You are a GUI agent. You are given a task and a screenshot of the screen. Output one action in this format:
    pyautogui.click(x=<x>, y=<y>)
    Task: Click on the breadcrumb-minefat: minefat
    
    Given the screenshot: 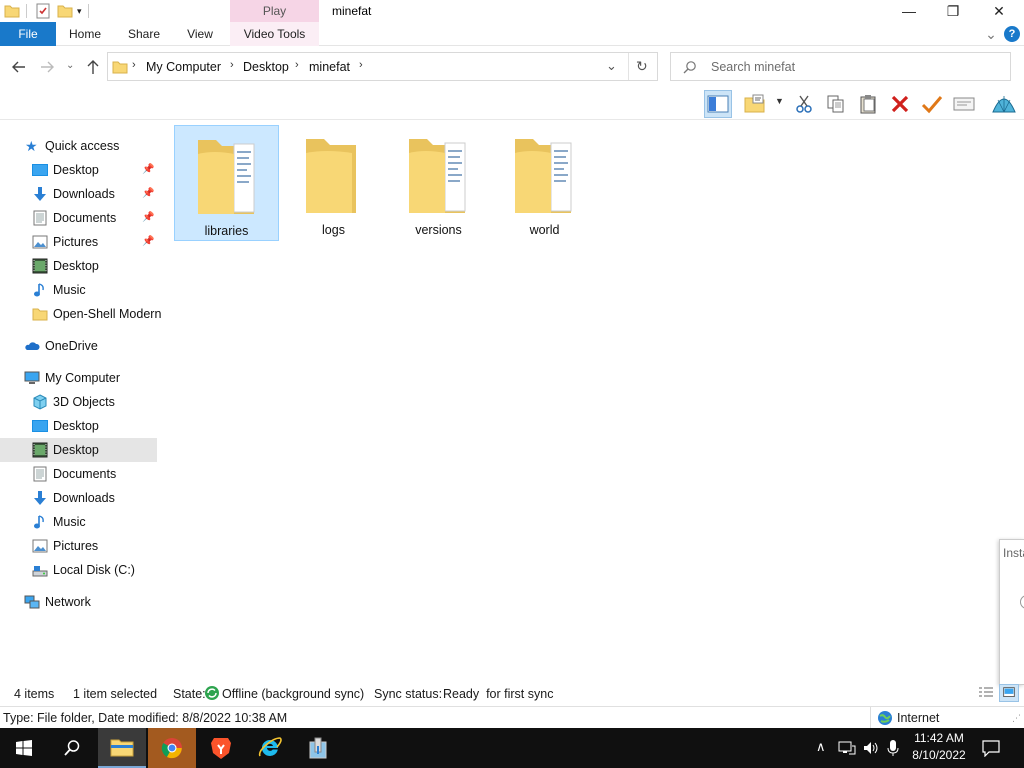 What is the action you would take?
    pyautogui.click(x=329, y=67)
    